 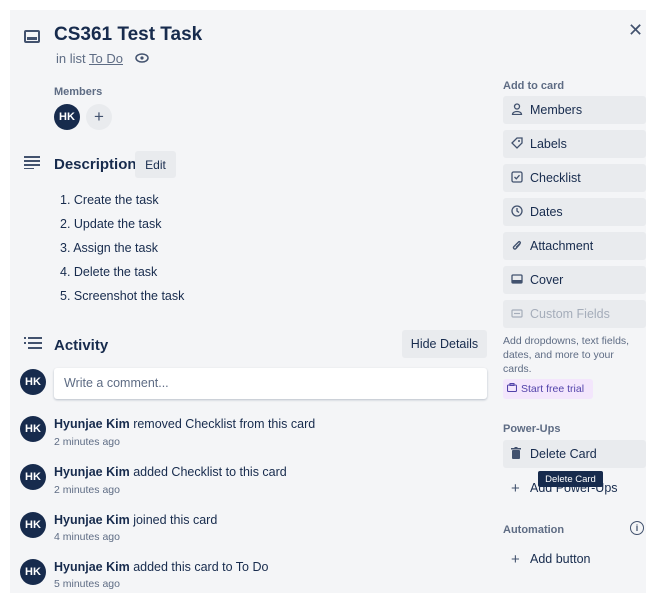 What do you see at coordinates (553, 389) in the screenshot?
I see `start-free-trial-label: Start free trial` at bounding box center [553, 389].